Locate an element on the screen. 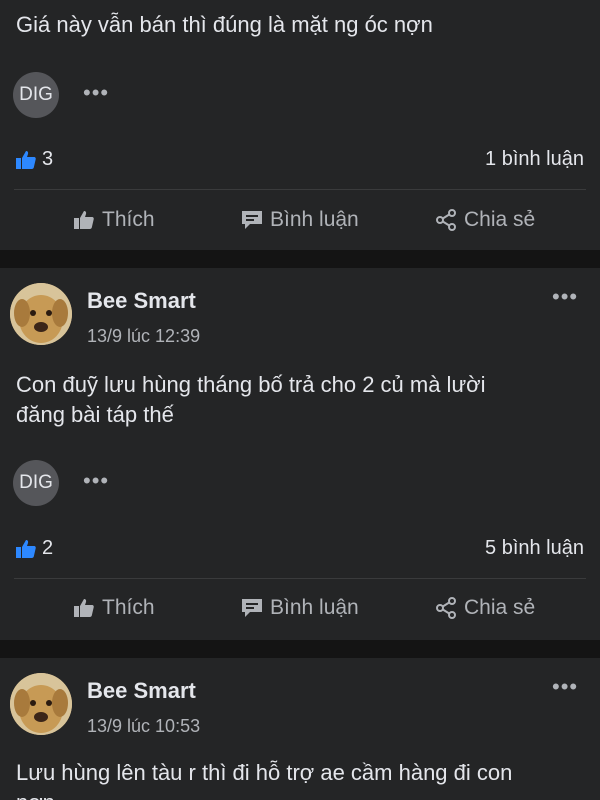  post-text-line: đăng bài táp thế is located at coordinates (95, 414).